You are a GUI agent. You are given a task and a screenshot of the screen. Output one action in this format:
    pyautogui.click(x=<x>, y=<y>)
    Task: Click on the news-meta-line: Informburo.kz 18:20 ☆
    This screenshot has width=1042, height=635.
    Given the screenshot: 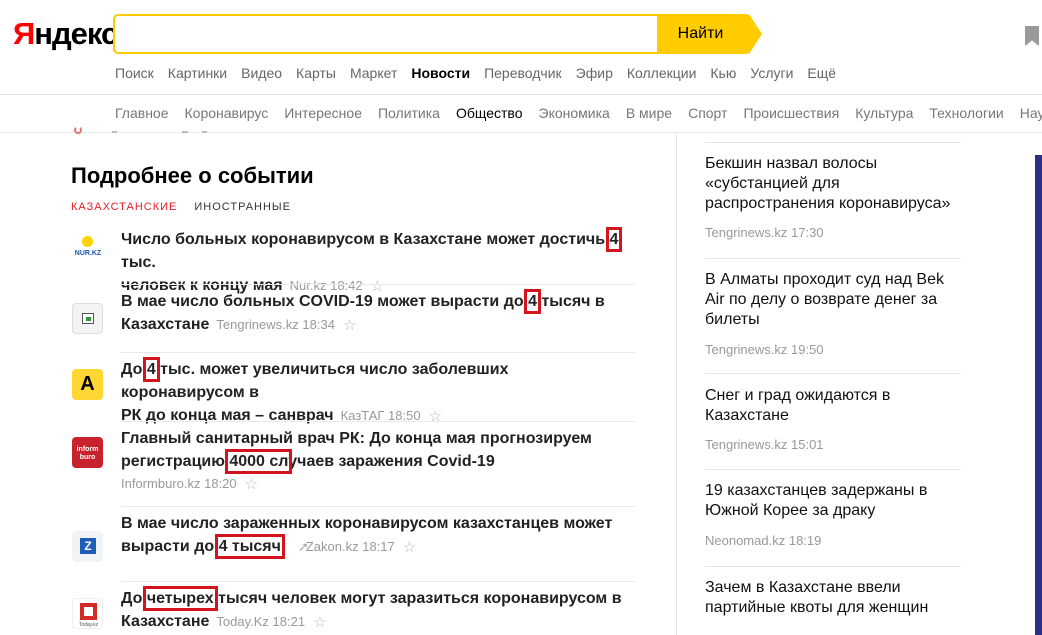 What is the action you would take?
    pyautogui.click(x=189, y=484)
    